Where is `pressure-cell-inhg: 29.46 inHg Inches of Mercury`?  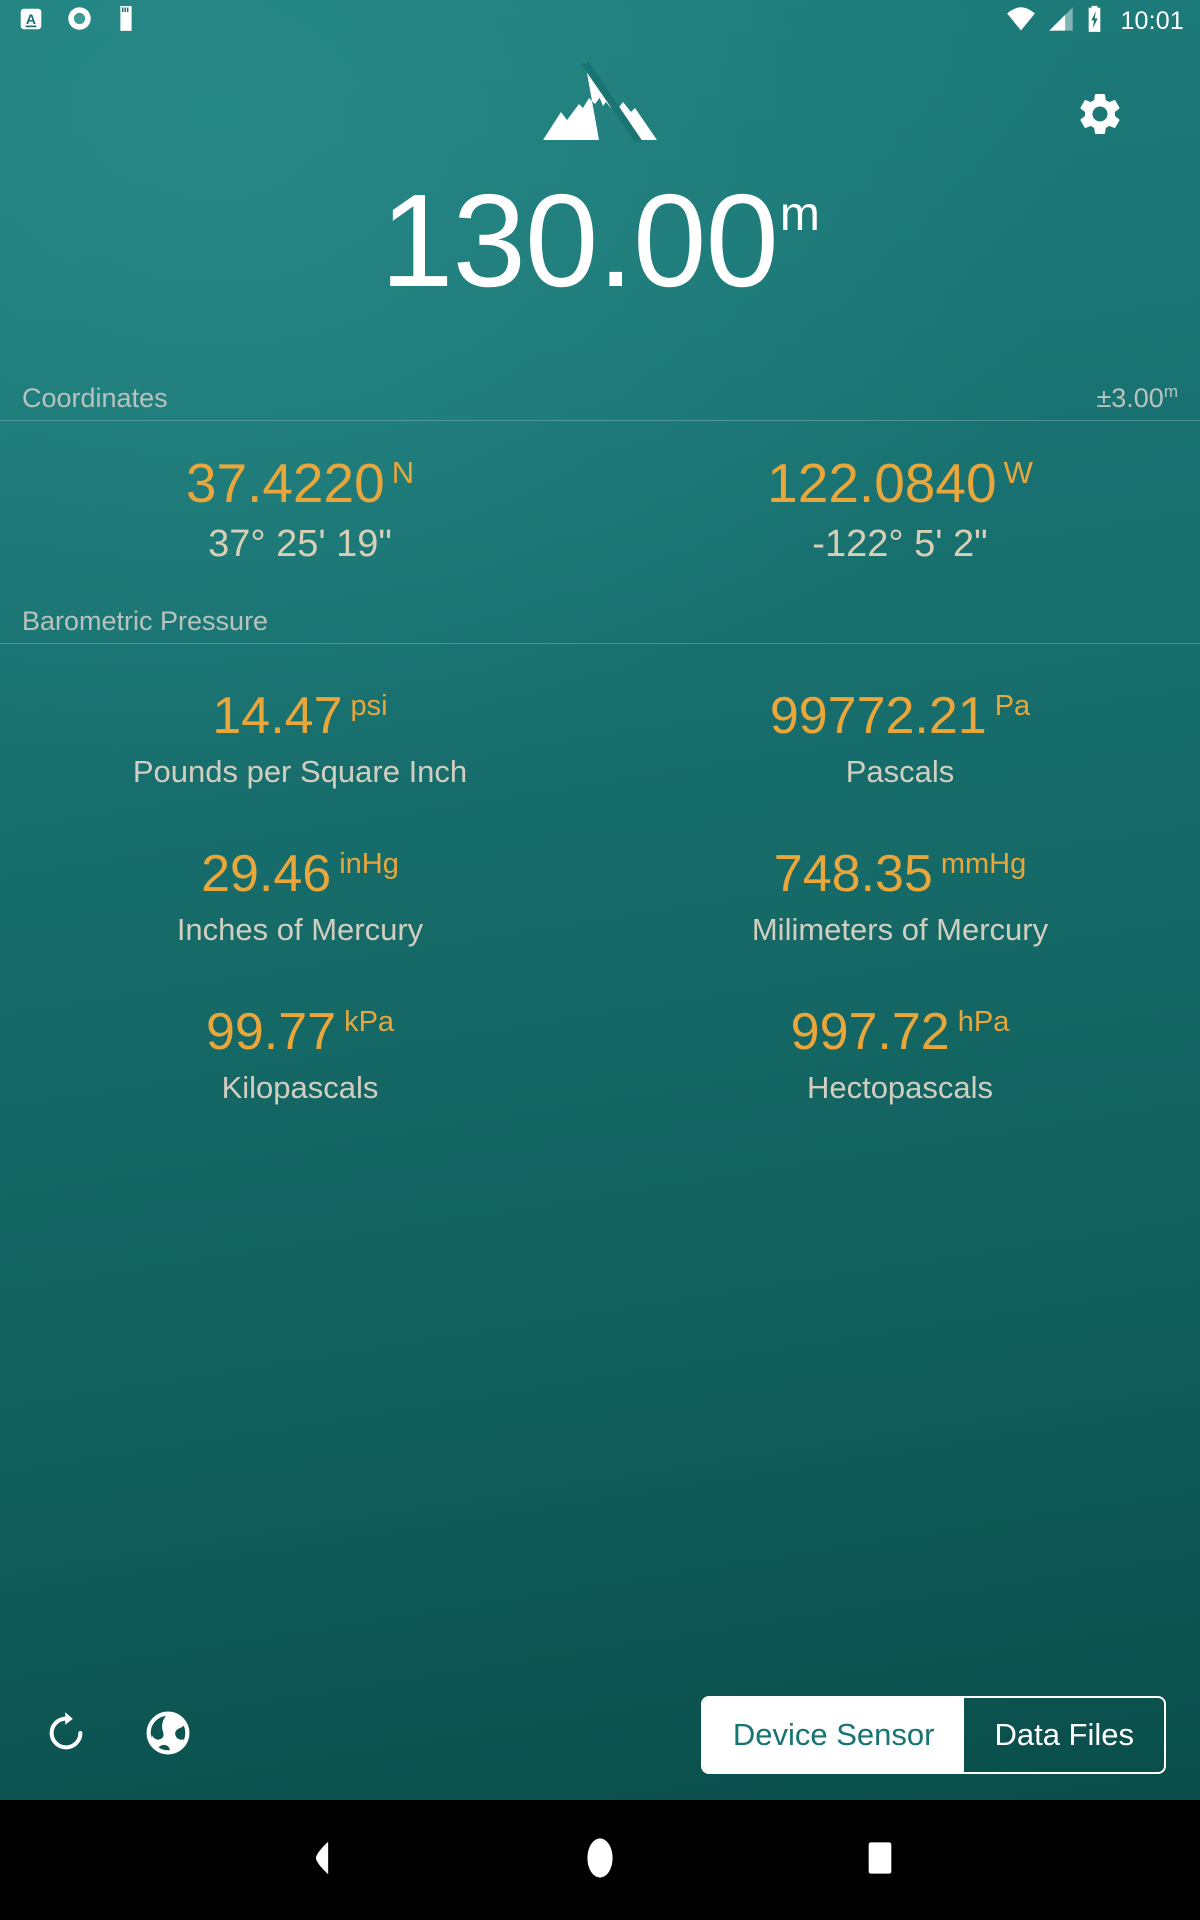 pressure-cell-inhg: 29.46 inHg Inches of Mercury is located at coordinates (300, 898).